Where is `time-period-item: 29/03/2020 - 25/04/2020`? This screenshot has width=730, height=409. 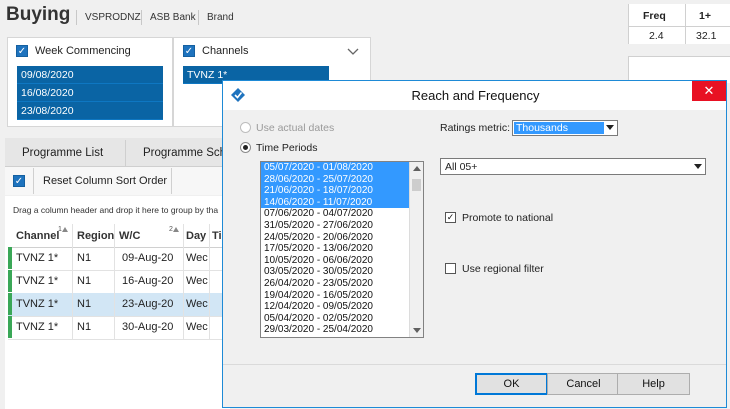 time-period-item: 29/03/2020 - 25/04/2020 is located at coordinates (335, 330).